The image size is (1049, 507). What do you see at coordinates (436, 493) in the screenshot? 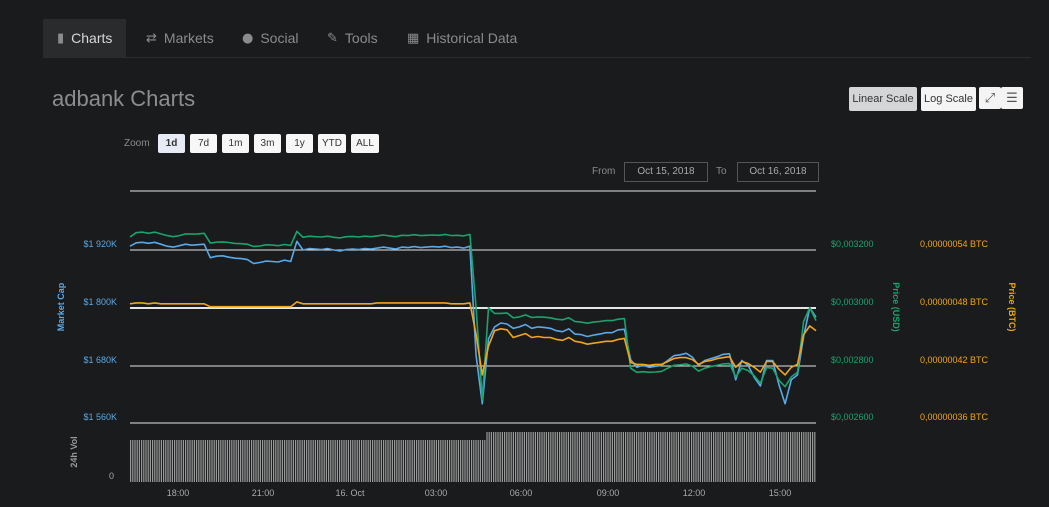
I see `x-tick-label: 03:00` at bounding box center [436, 493].